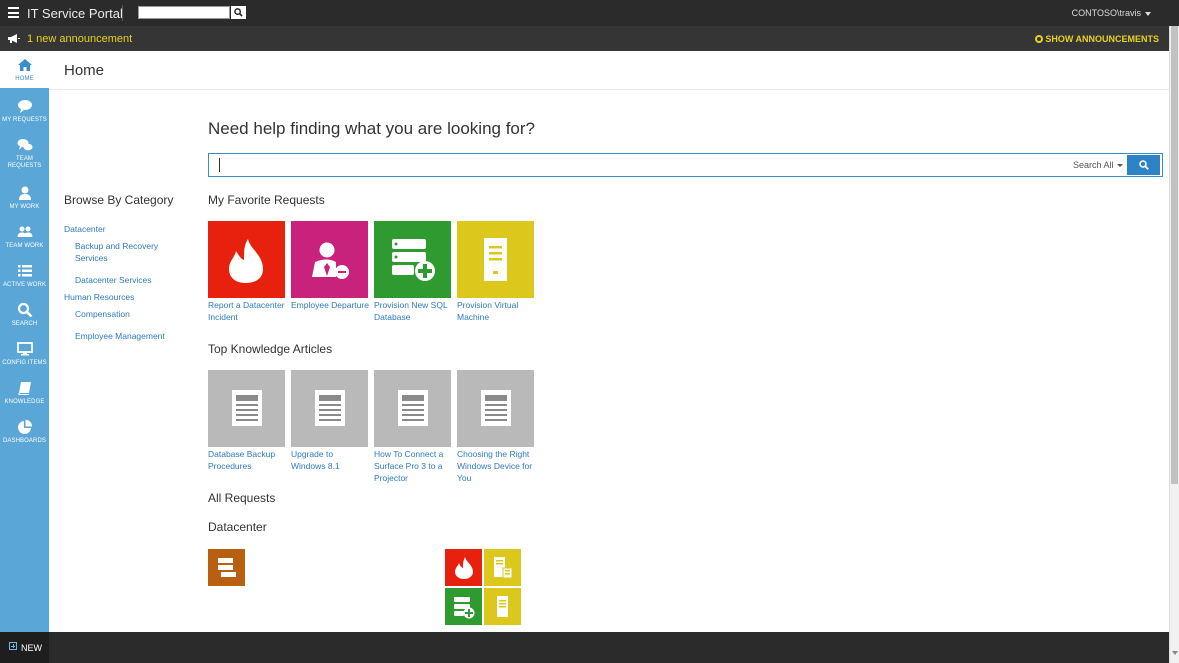  Describe the element at coordinates (24, 79) in the screenshot. I see `nav-label: HOME` at that location.